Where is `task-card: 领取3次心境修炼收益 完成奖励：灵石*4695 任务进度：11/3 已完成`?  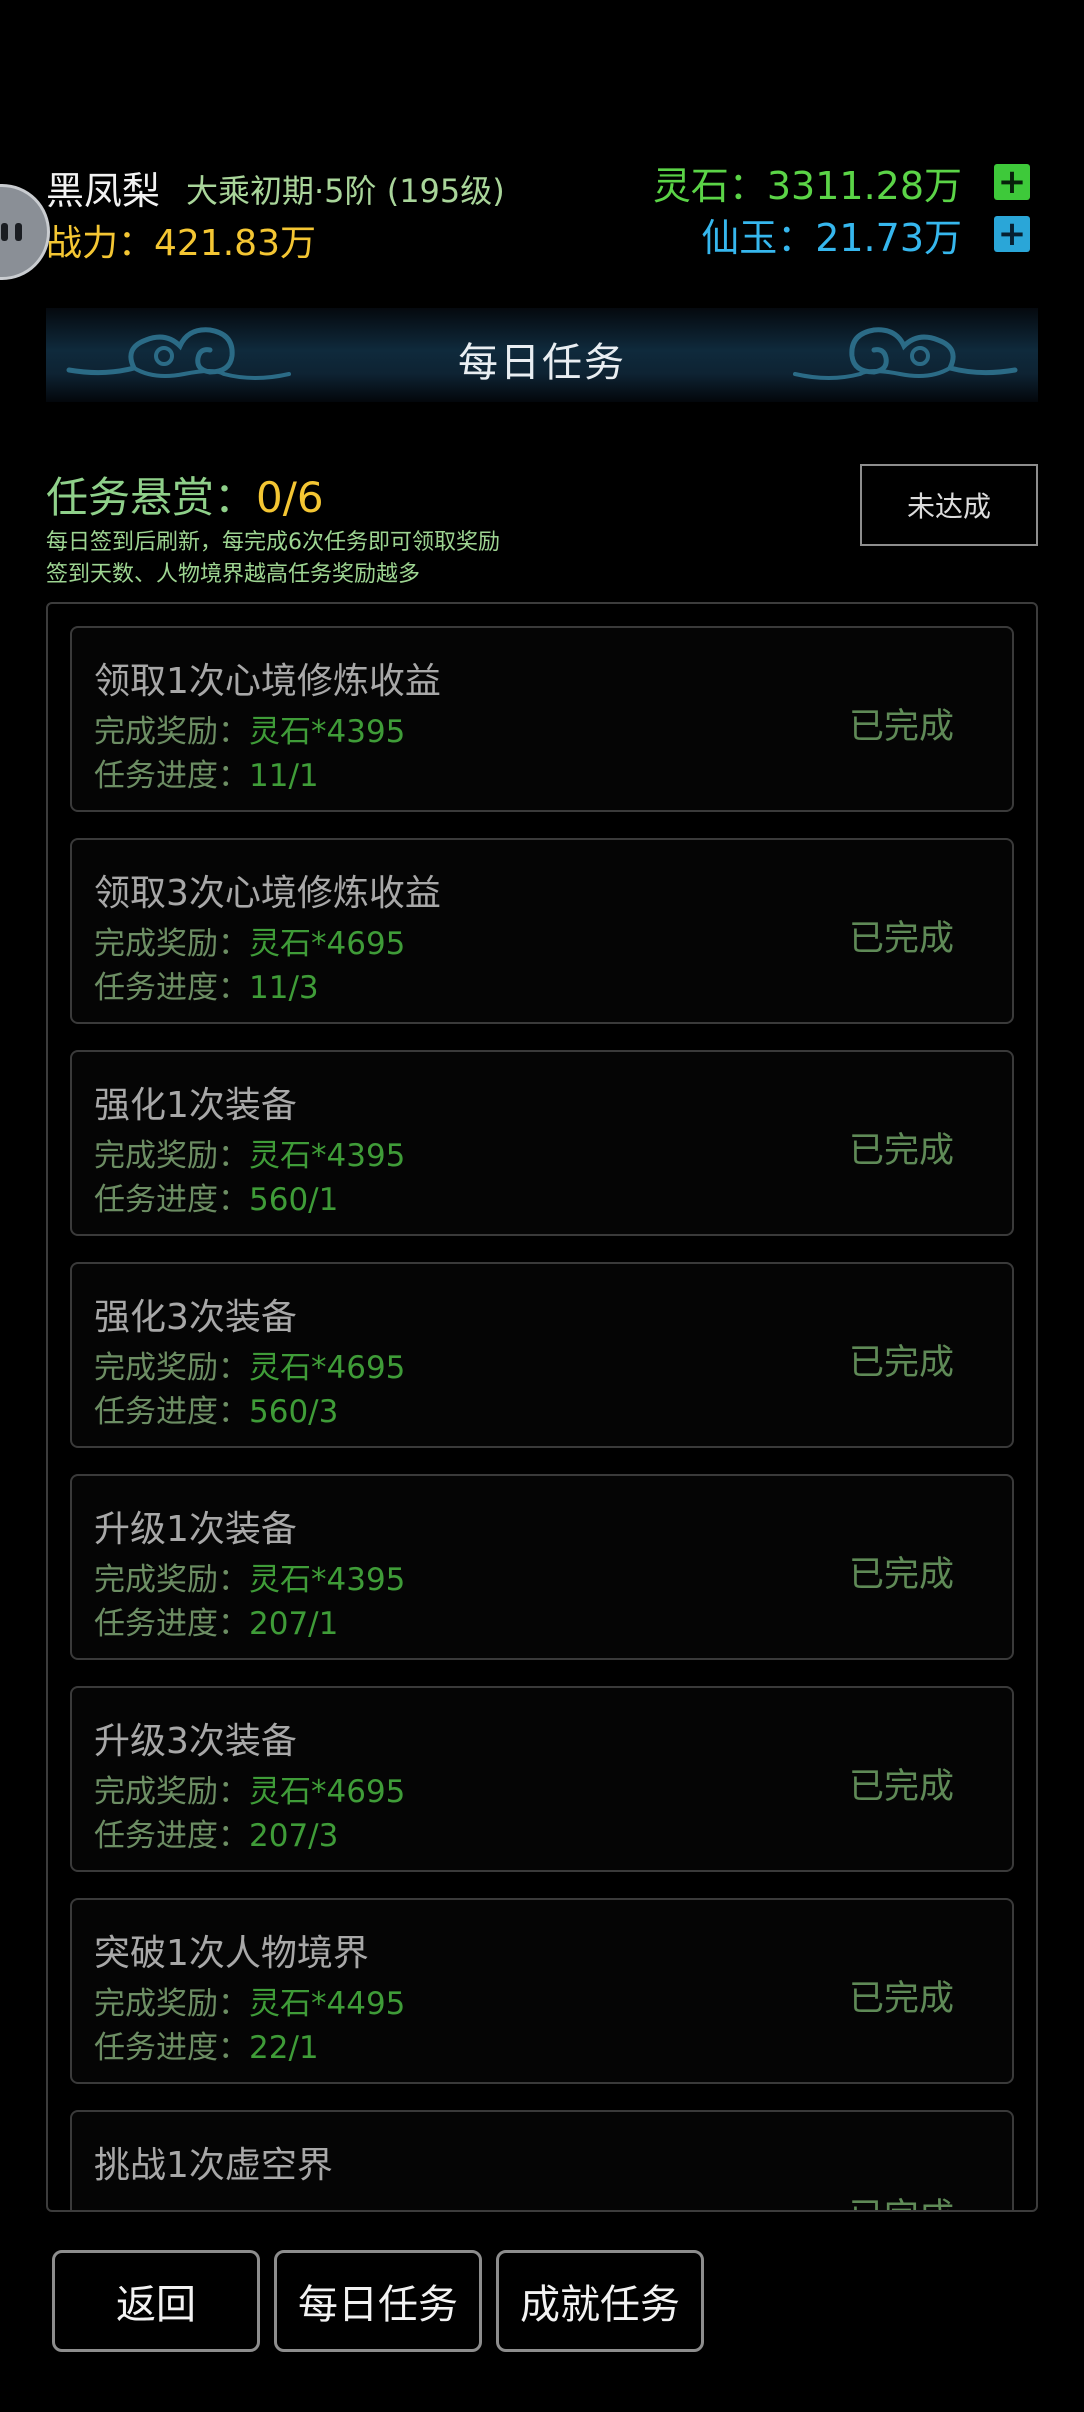 task-card: 领取3次心境修炼收益 完成奖励：灵石*4695 任务进度：11/3 已完成 is located at coordinates (542, 931).